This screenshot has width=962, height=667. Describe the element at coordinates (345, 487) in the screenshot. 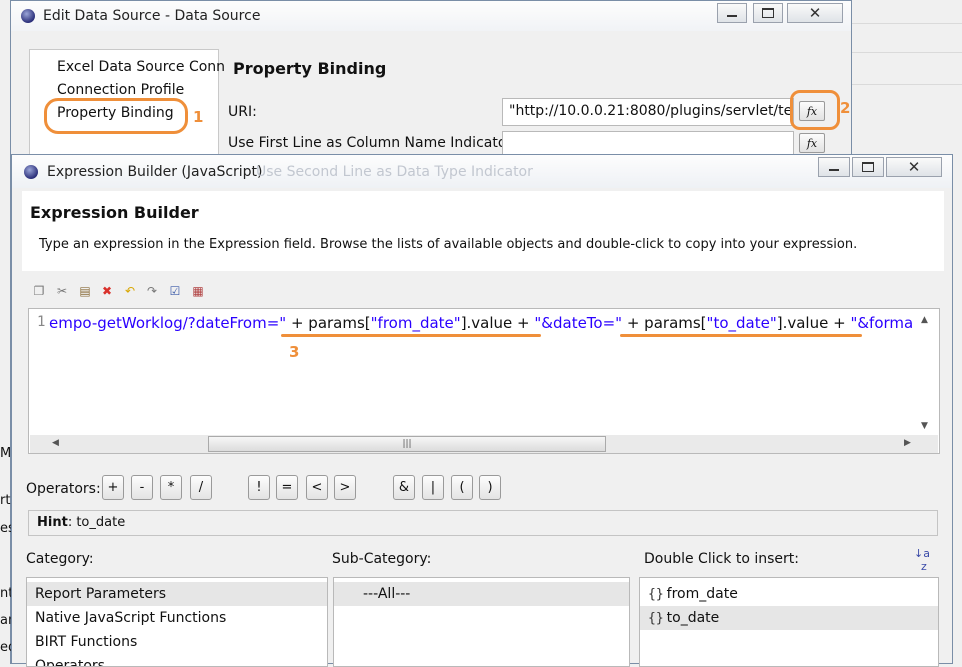

I see `operator-greater-than-button: >` at that location.